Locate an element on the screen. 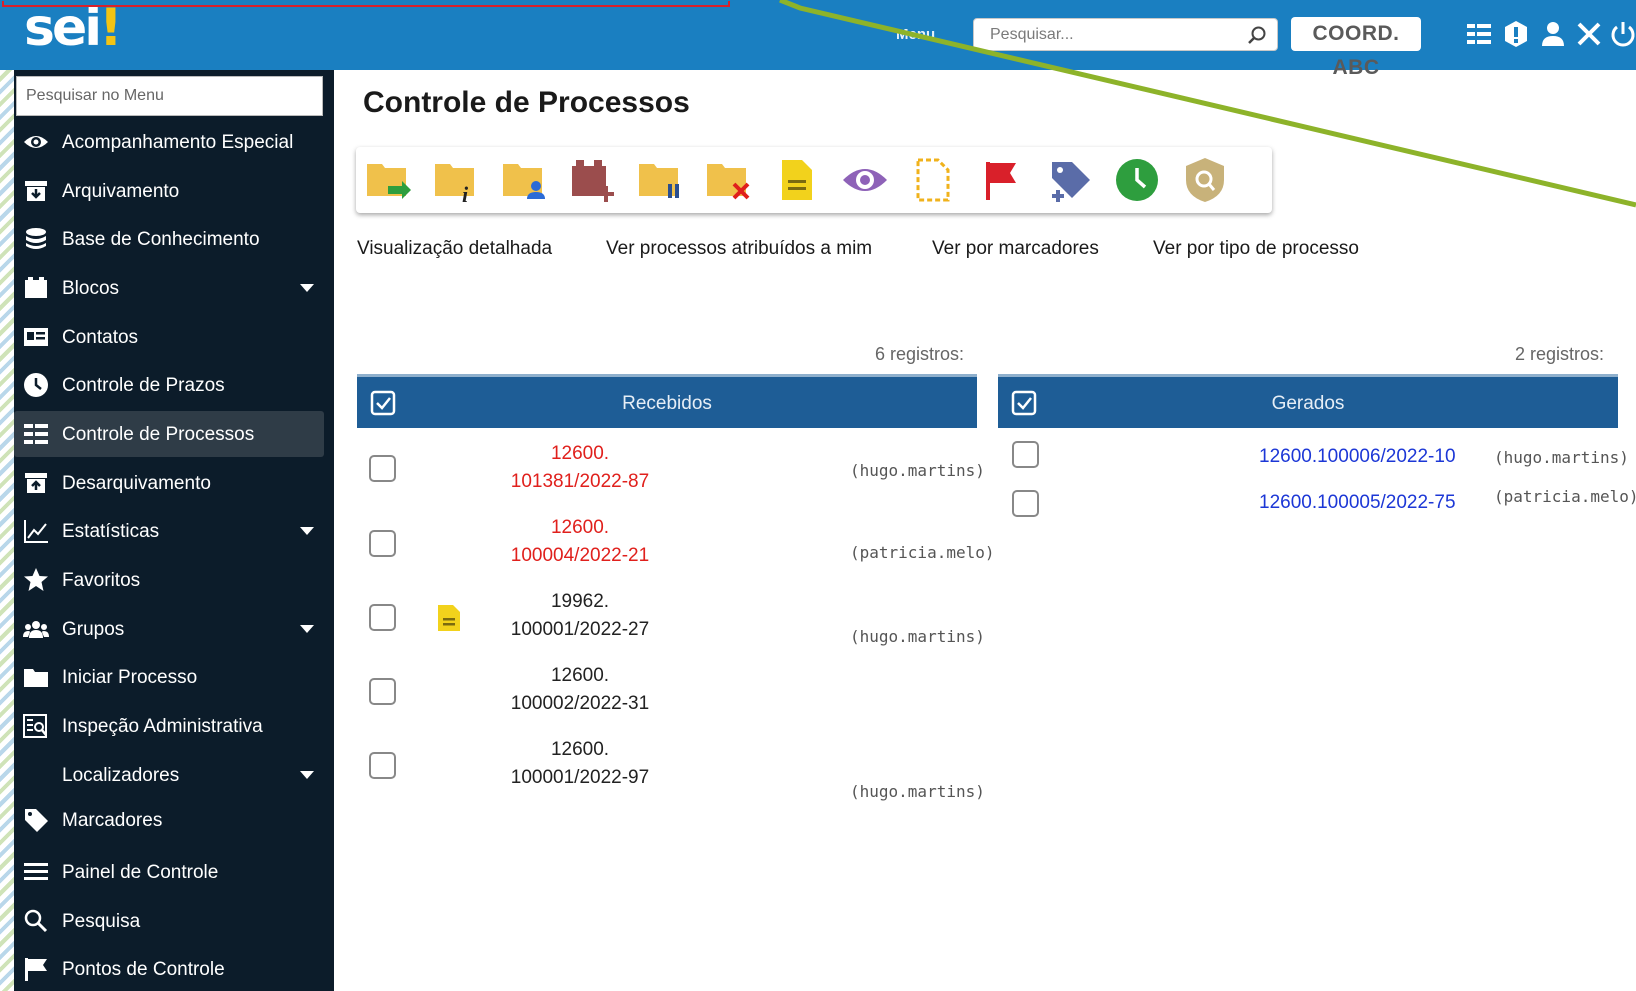 The width and height of the screenshot is (1636, 991). menu-search-input is located at coordinates (169, 96).